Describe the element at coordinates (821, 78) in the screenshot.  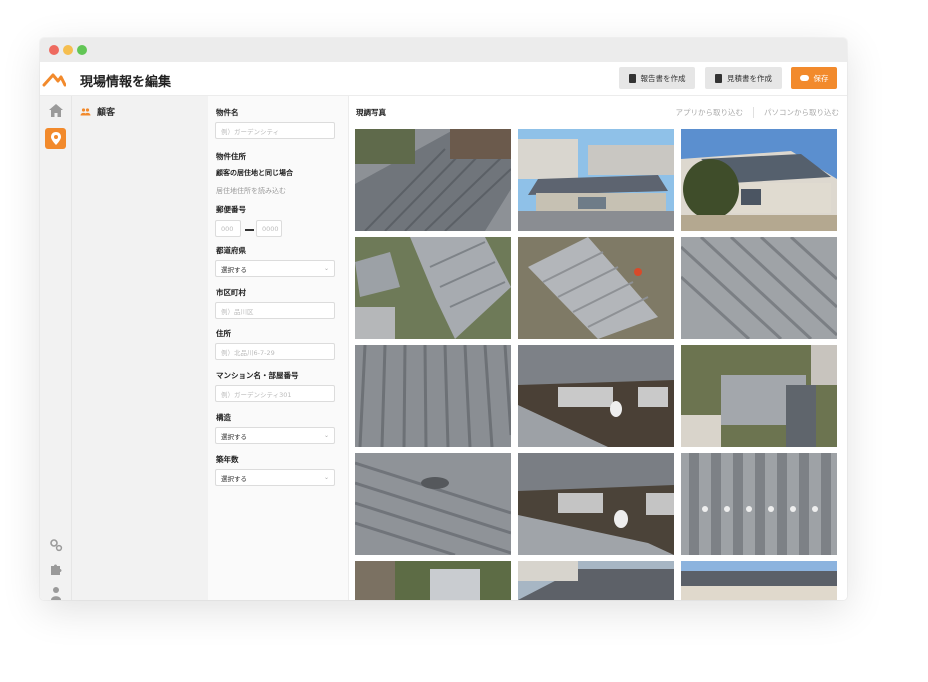
I see `save-label: 保存` at that location.